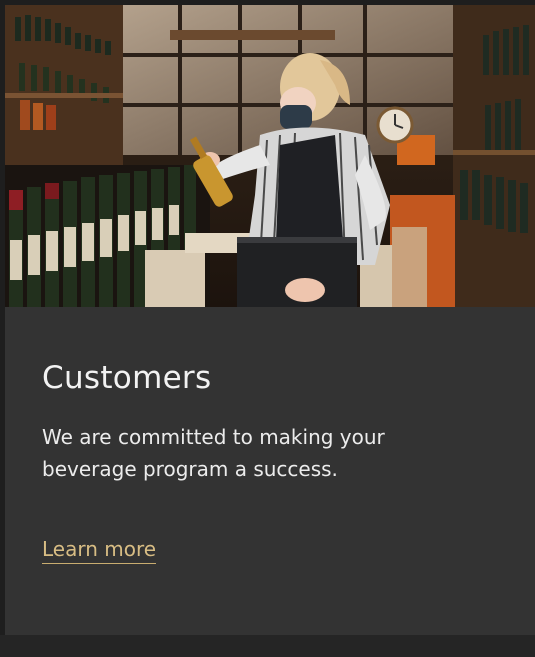  What do you see at coordinates (127, 378) in the screenshot?
I see `card-title: Customers` at bounding box center [127, 378].